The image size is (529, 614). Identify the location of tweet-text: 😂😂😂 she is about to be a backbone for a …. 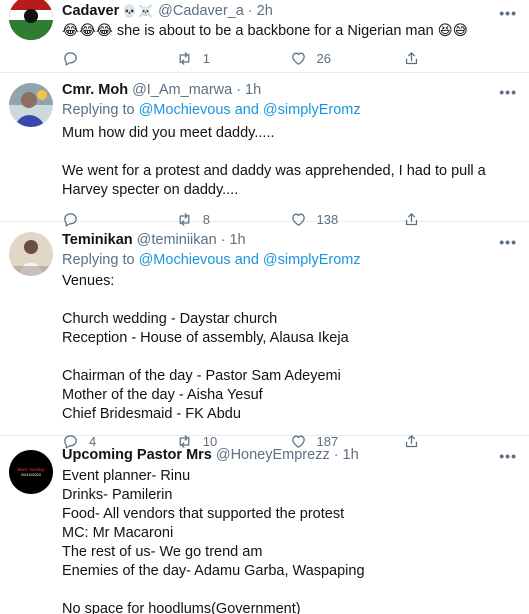
(289, 31).